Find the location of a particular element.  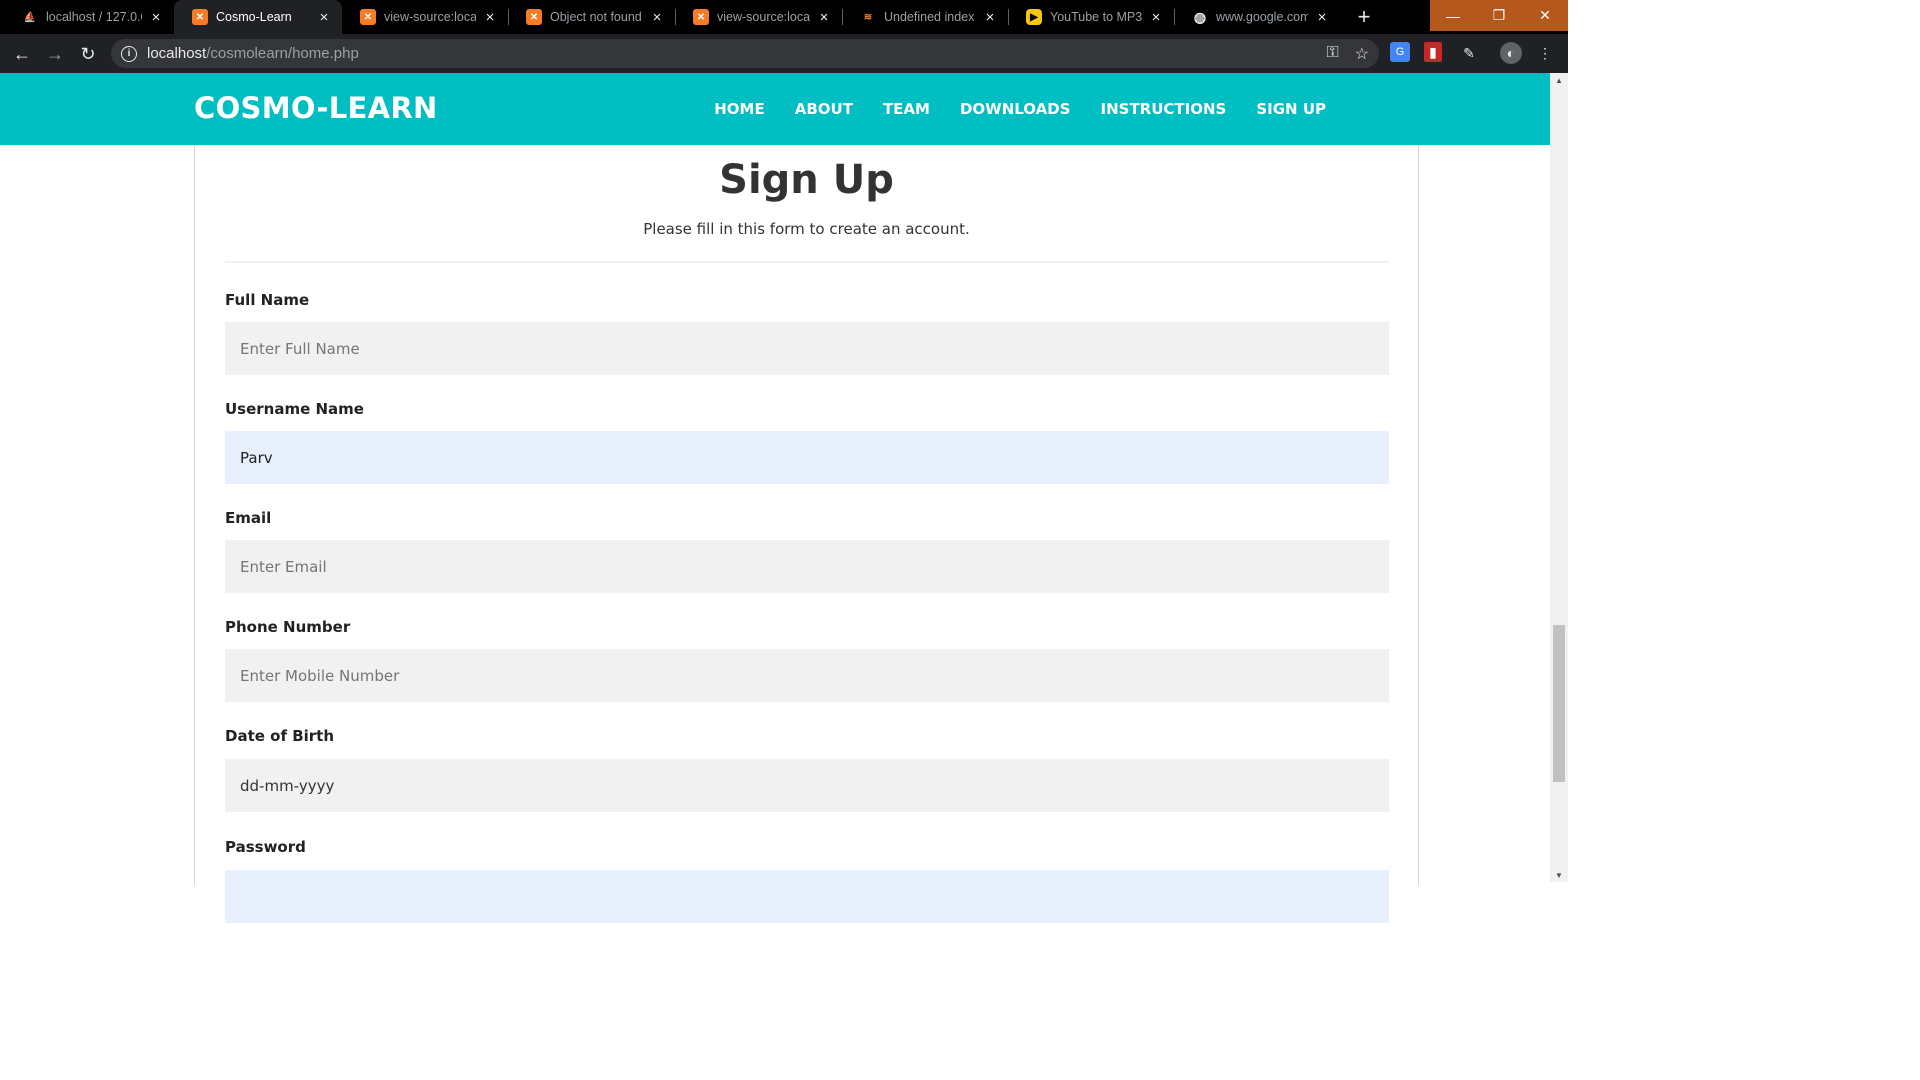

tab-title: localhost / 127.0.0. is located at coordinates (94, 17).